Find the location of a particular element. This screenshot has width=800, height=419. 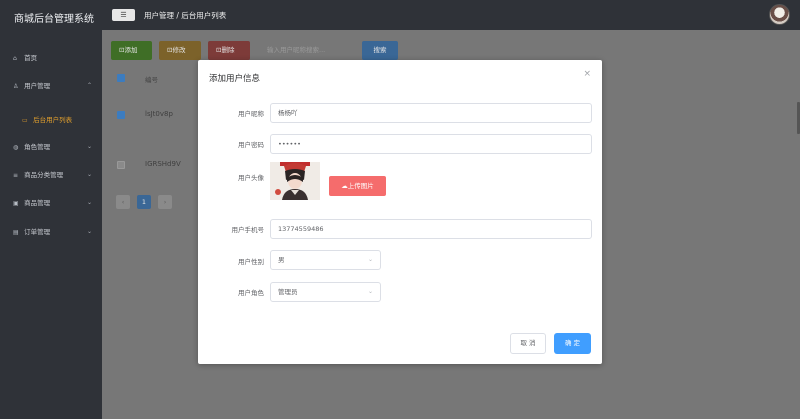

avatar-label: 用户头像 is located at coordinates (251, 178).